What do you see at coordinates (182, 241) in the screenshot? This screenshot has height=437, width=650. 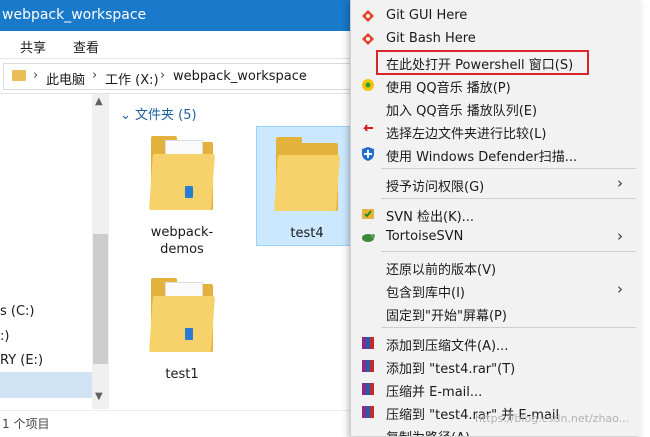 I see `folder-name: webpack-demos` at bounding box center [182, 241].